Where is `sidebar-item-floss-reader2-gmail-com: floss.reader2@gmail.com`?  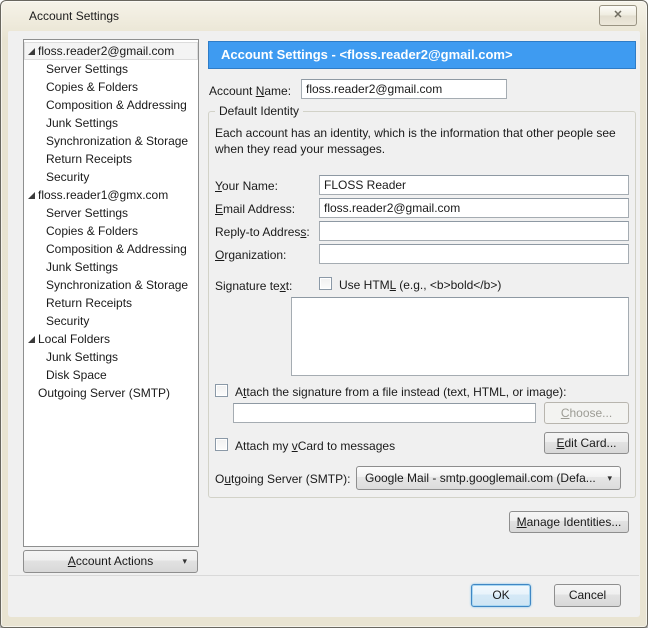
sidebar-item-floss-reader2-gmail-com: floss.reader2@gmail.com is located at coordinates (111, 51).